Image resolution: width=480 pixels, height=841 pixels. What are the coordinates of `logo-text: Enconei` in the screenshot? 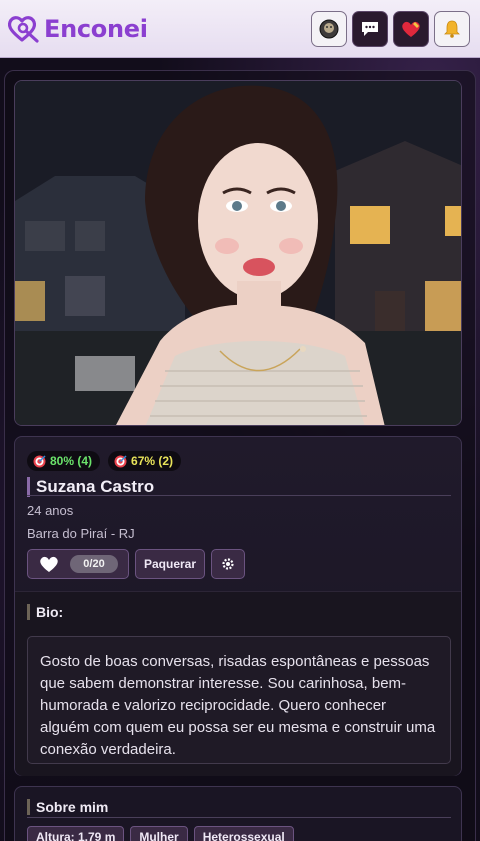 It's located at (96, 28).